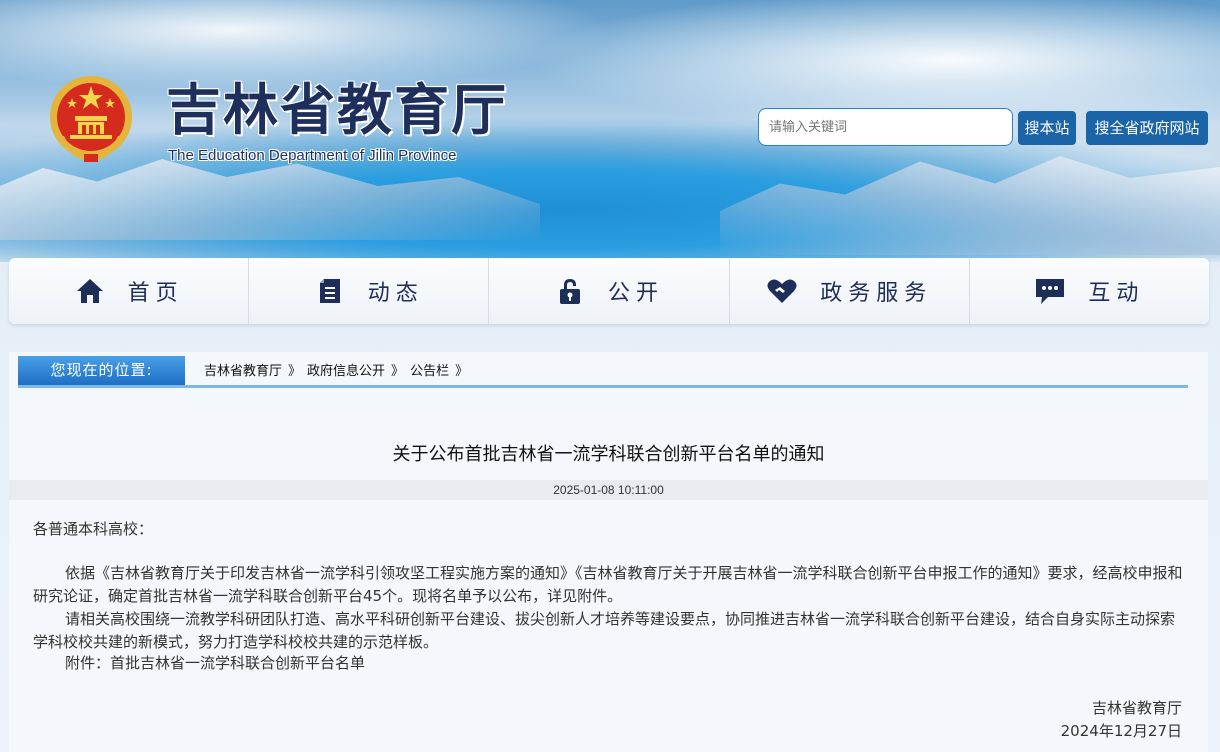 The width and height of the screenshot is (1220, 752). What do you see at coordinates (215, 663) in the screenshot?
I see `article-attachment-text: 附件：首批吉林省一流学科联合创新平台名单` at bounding box center [215, 663].